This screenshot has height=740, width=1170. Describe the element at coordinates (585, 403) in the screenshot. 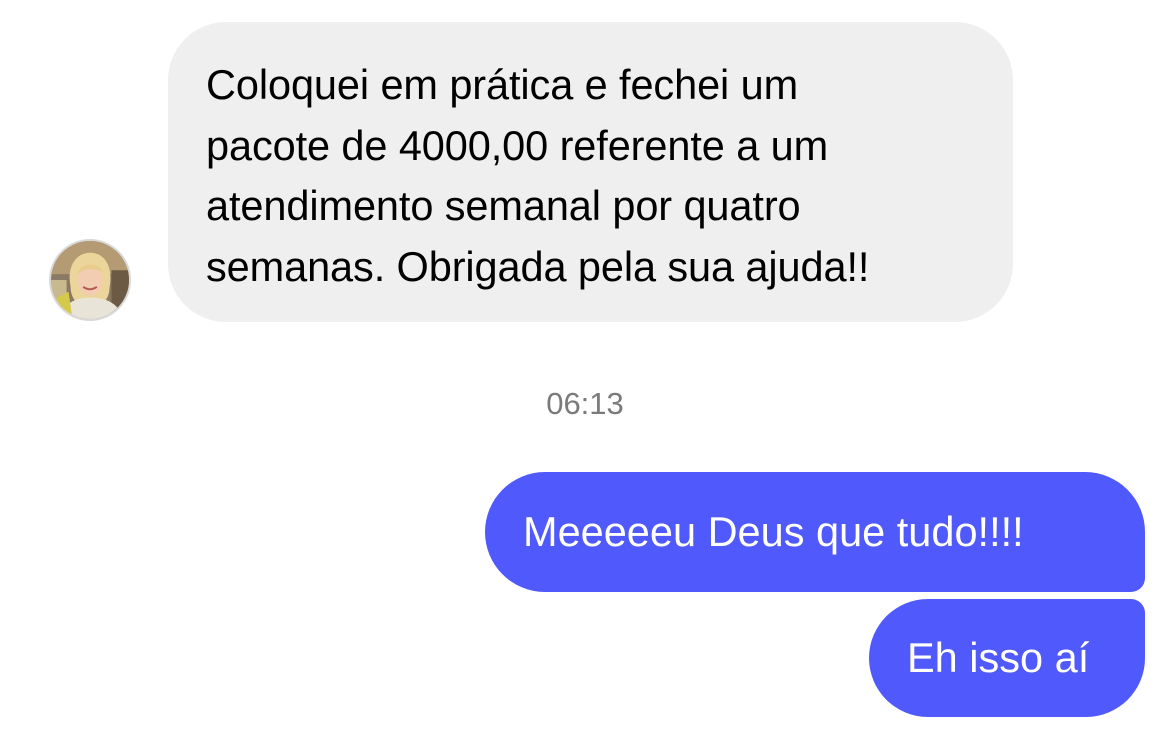

I see `message-timestamp: 06:13` at that location.